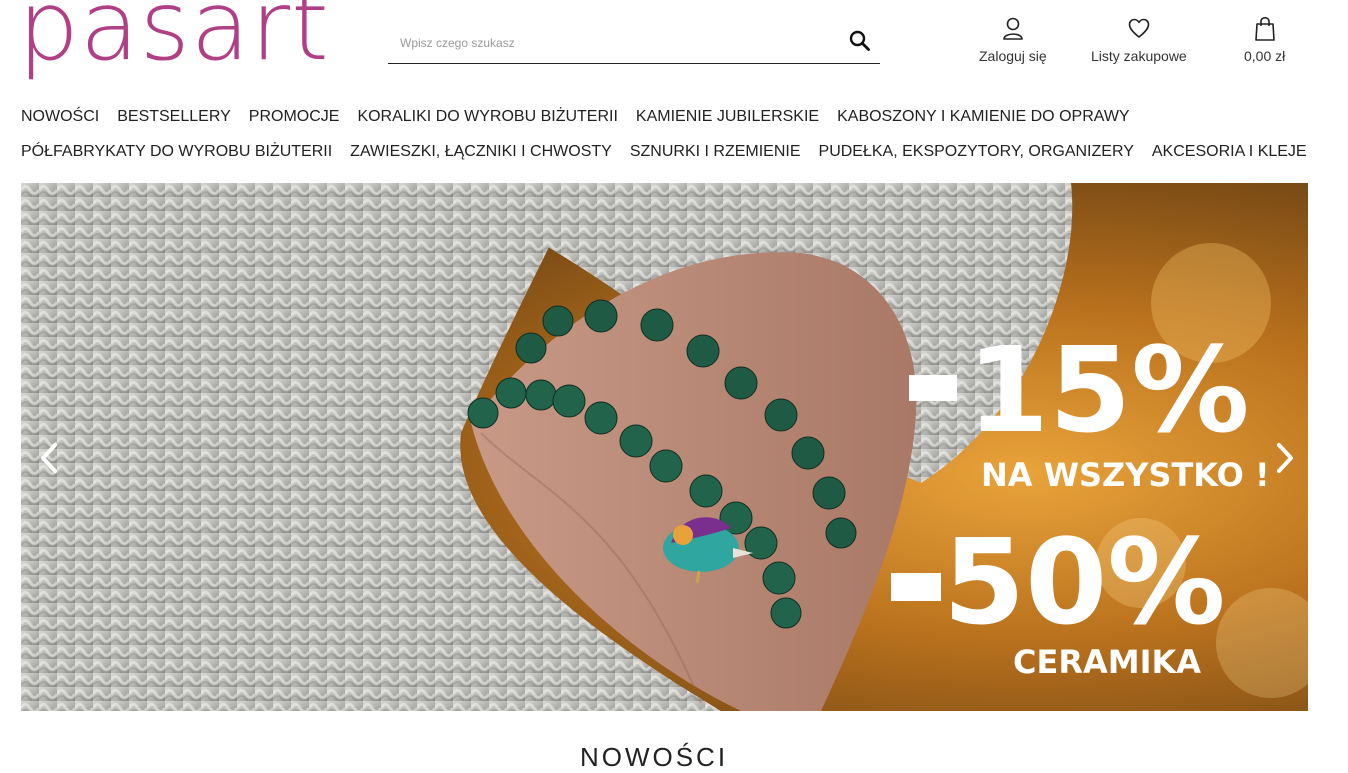  Describe the element at coordinates (49, 458) in the screenshot. I see `chevron-left-icon` at that location.